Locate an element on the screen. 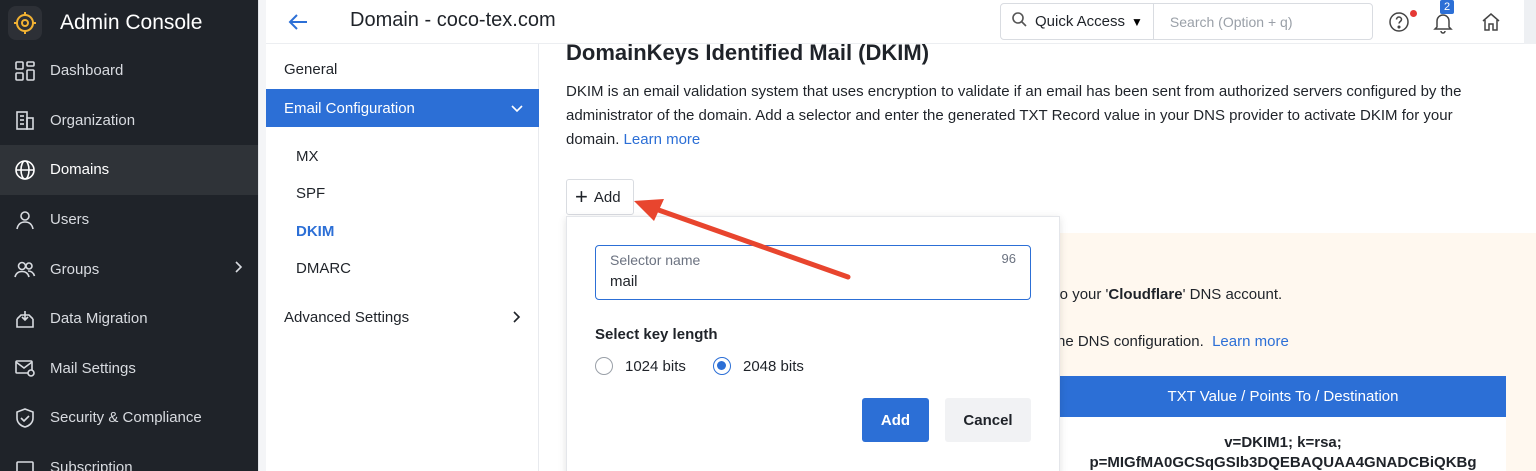  bell-icon is located at coordinates (1443, 25).